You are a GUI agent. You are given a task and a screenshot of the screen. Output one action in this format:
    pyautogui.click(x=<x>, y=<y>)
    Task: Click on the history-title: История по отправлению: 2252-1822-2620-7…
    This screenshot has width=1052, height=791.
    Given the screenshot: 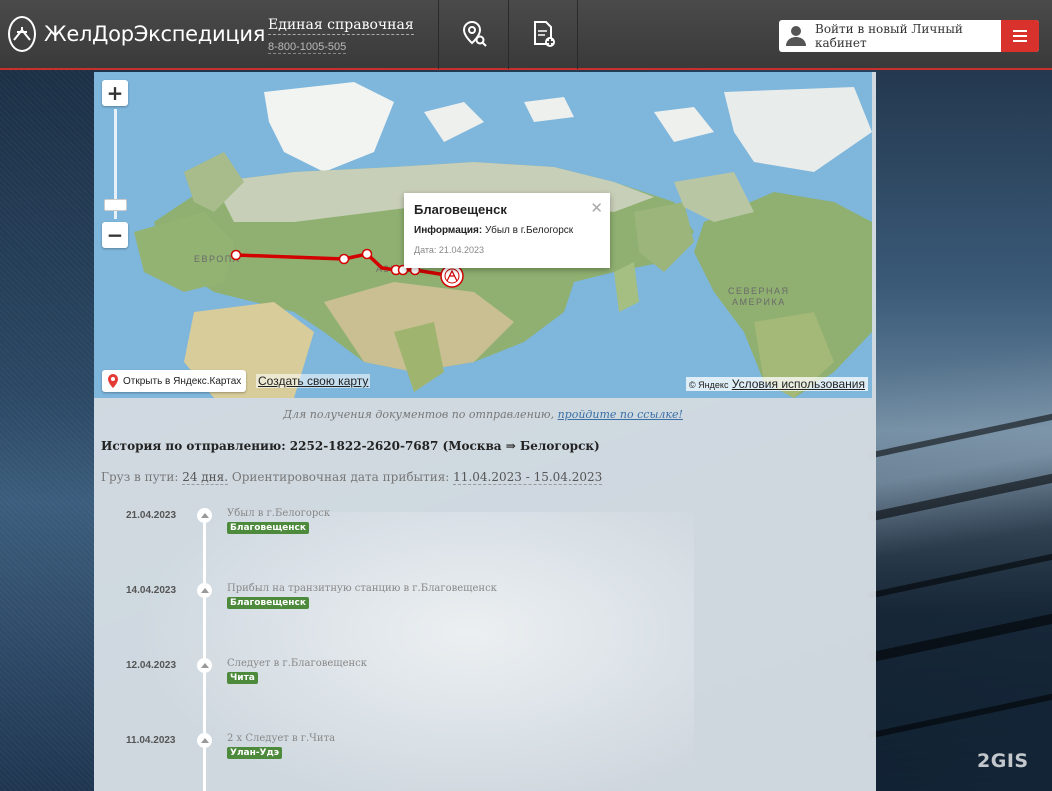 What is the action you would take?
    pyautogui.click(x=350, y=446)
    